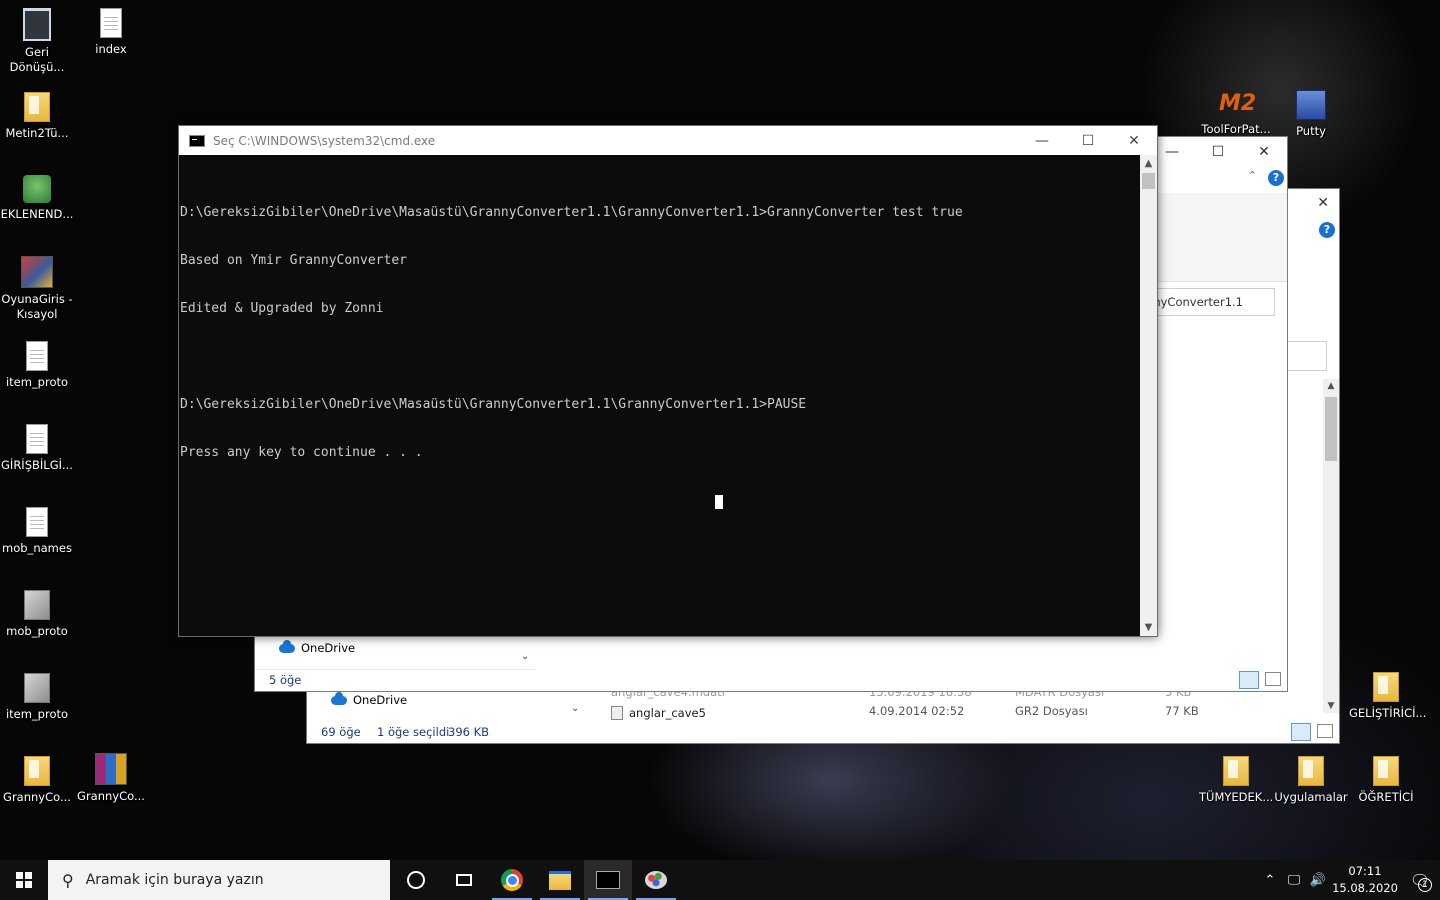  What do you see at coordinates (37, 289) in the screenshot?
I see `desktop-icon-oyunagiris: OyunaGiris - Kısayol` at bounding box center [37, 289].